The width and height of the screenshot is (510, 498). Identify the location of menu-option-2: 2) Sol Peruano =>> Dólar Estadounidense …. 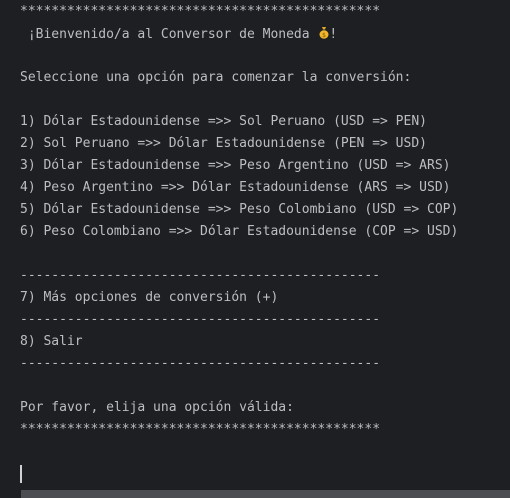
(223, 143).